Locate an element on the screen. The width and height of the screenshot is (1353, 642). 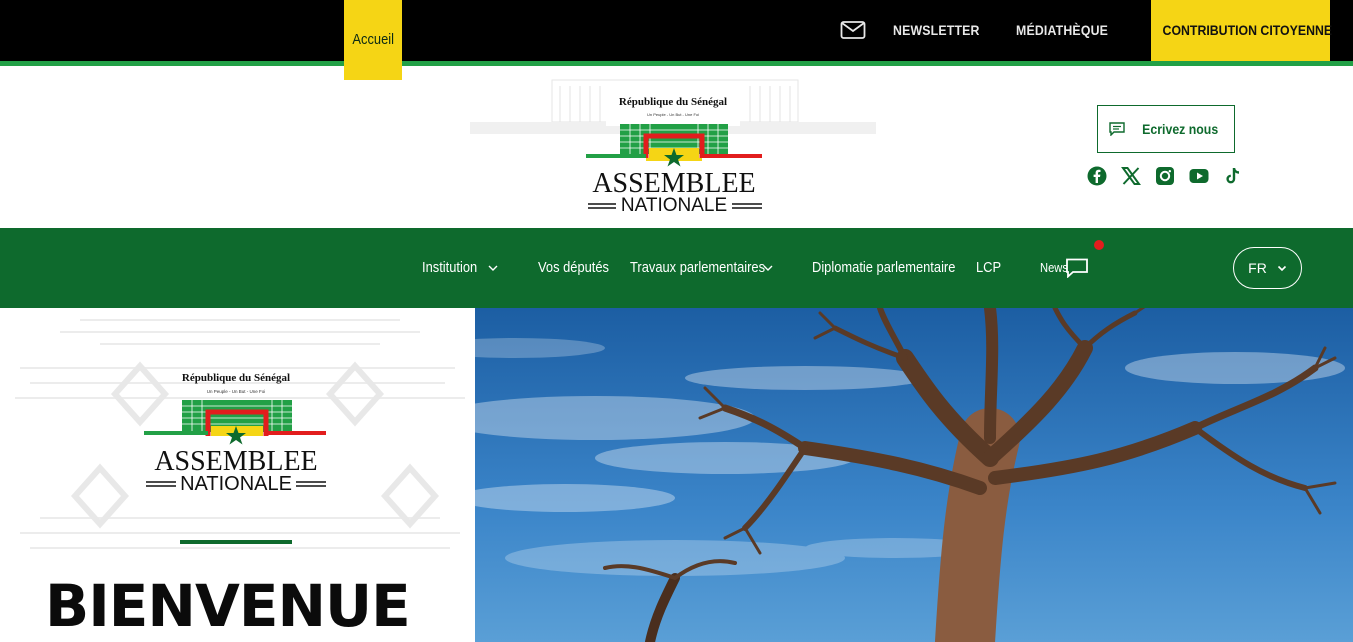
contribution-citoyenne-button: CONTRIBUTION CITOYENNE is located at coordinates (1242, 30).